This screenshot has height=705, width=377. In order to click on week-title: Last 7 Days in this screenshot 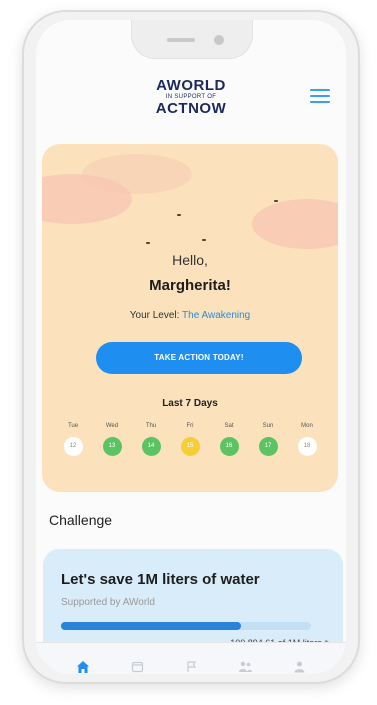, I will do `click(190, 403)`.